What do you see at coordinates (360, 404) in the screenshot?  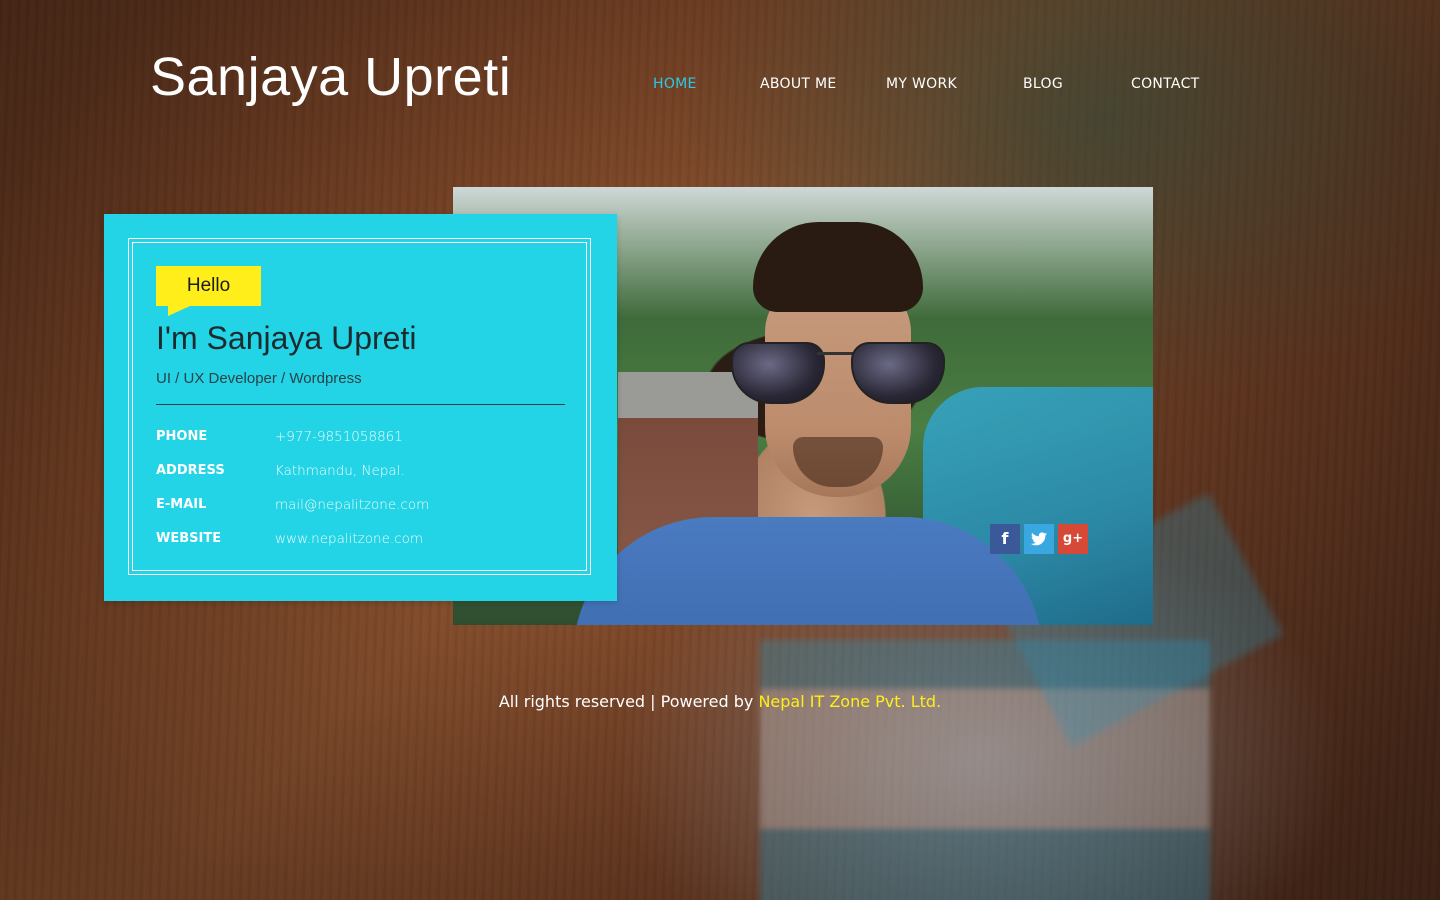 I see `divider` at bounding box center [360, 404].